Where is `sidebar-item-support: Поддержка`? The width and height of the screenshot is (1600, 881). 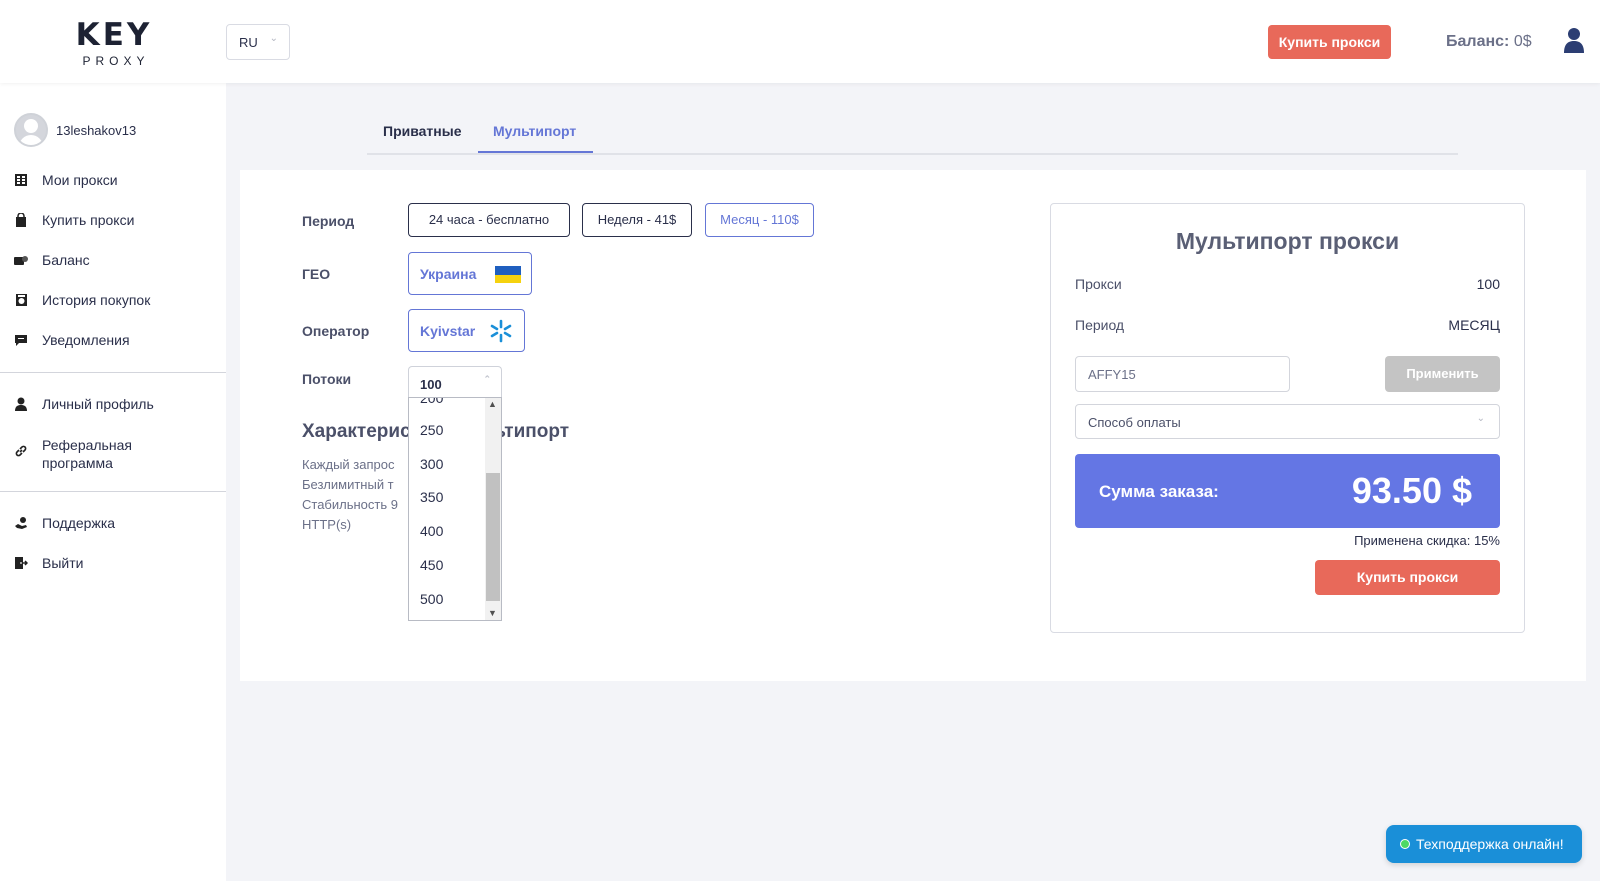 sidebar-item-support: Поддержка is located at coordinates (64, 523).